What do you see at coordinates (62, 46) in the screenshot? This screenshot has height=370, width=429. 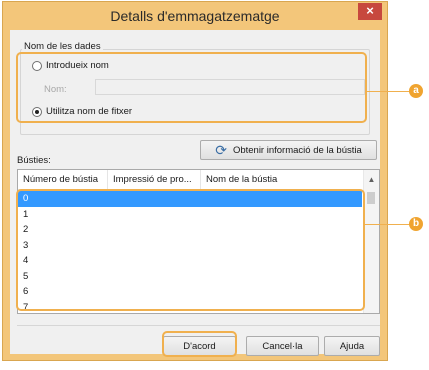 I see `data-name-group-label: Nom de les dades` at bounding box center [62, 46].